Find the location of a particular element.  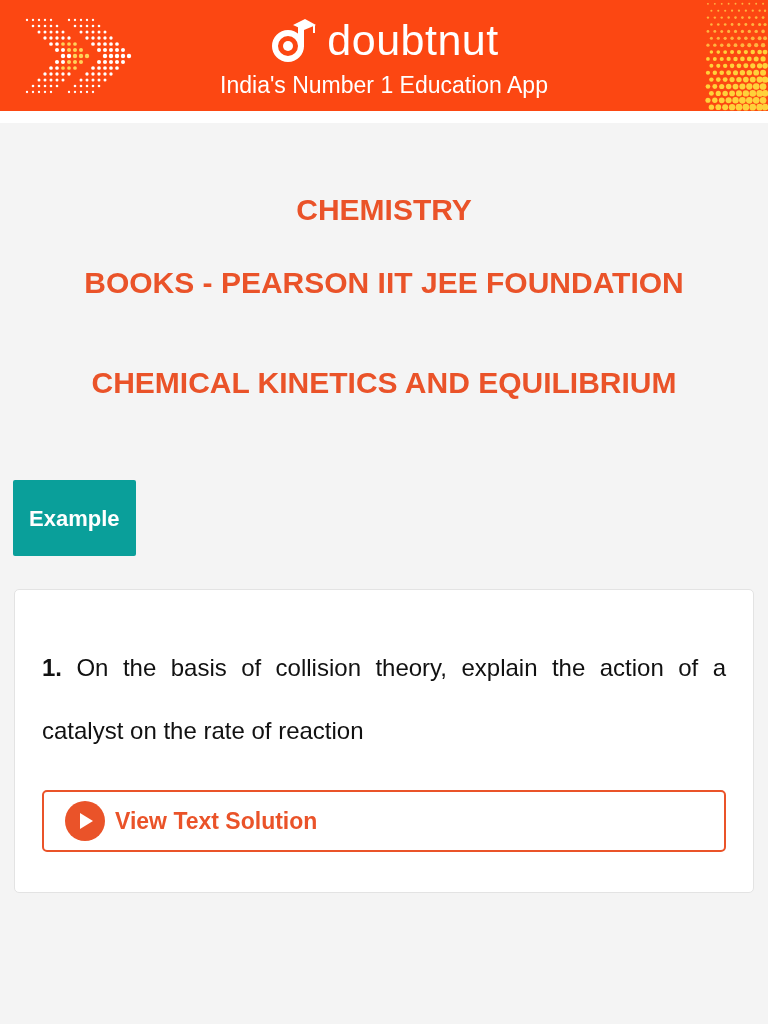

logo-icon is located at coordinates (293, 40).